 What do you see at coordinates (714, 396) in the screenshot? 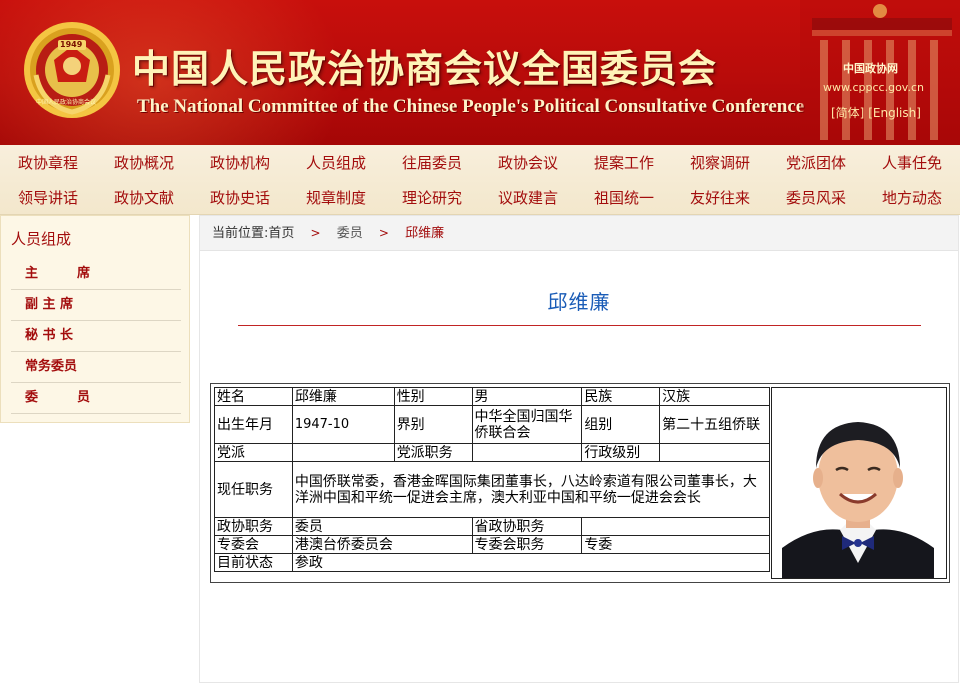
I see `value-ethnicity: 汉族` at bounding box center [714, 396].